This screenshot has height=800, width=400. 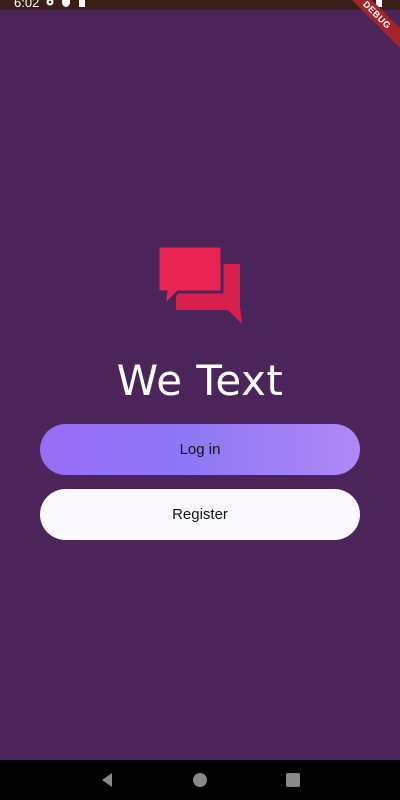 What do you see at coordinates (27, 5) in the screenshot?
I see `status-time: 6:02` at bounding box center [27, 5].